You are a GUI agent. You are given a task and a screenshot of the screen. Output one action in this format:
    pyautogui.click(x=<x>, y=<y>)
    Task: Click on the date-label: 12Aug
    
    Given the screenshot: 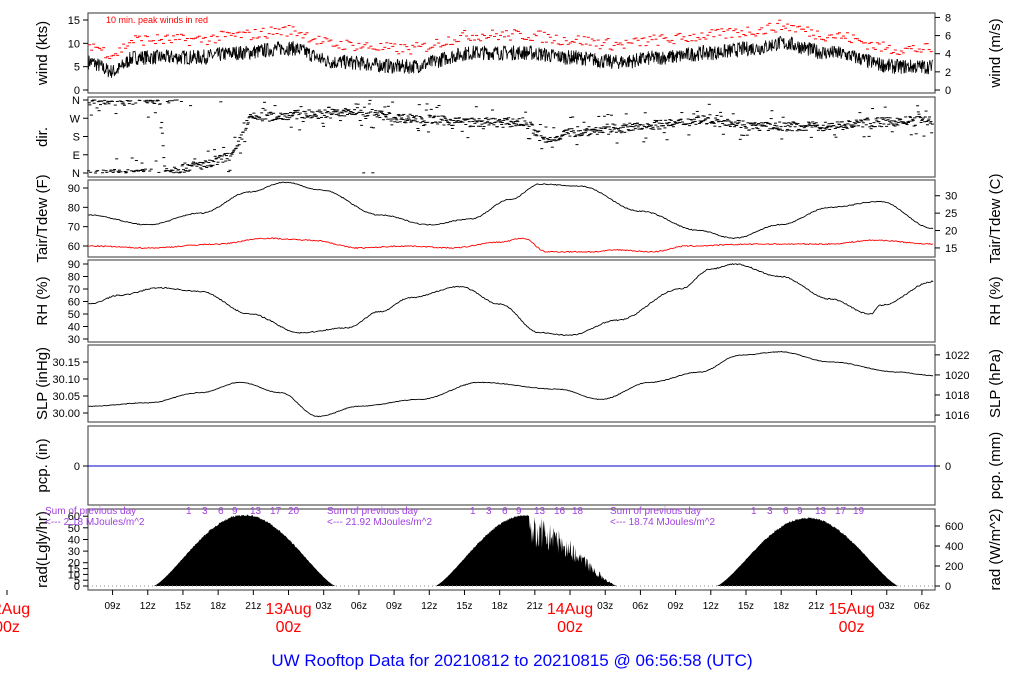 What is the action you would take?
    pyautogui.click(x=15, y=609)
    